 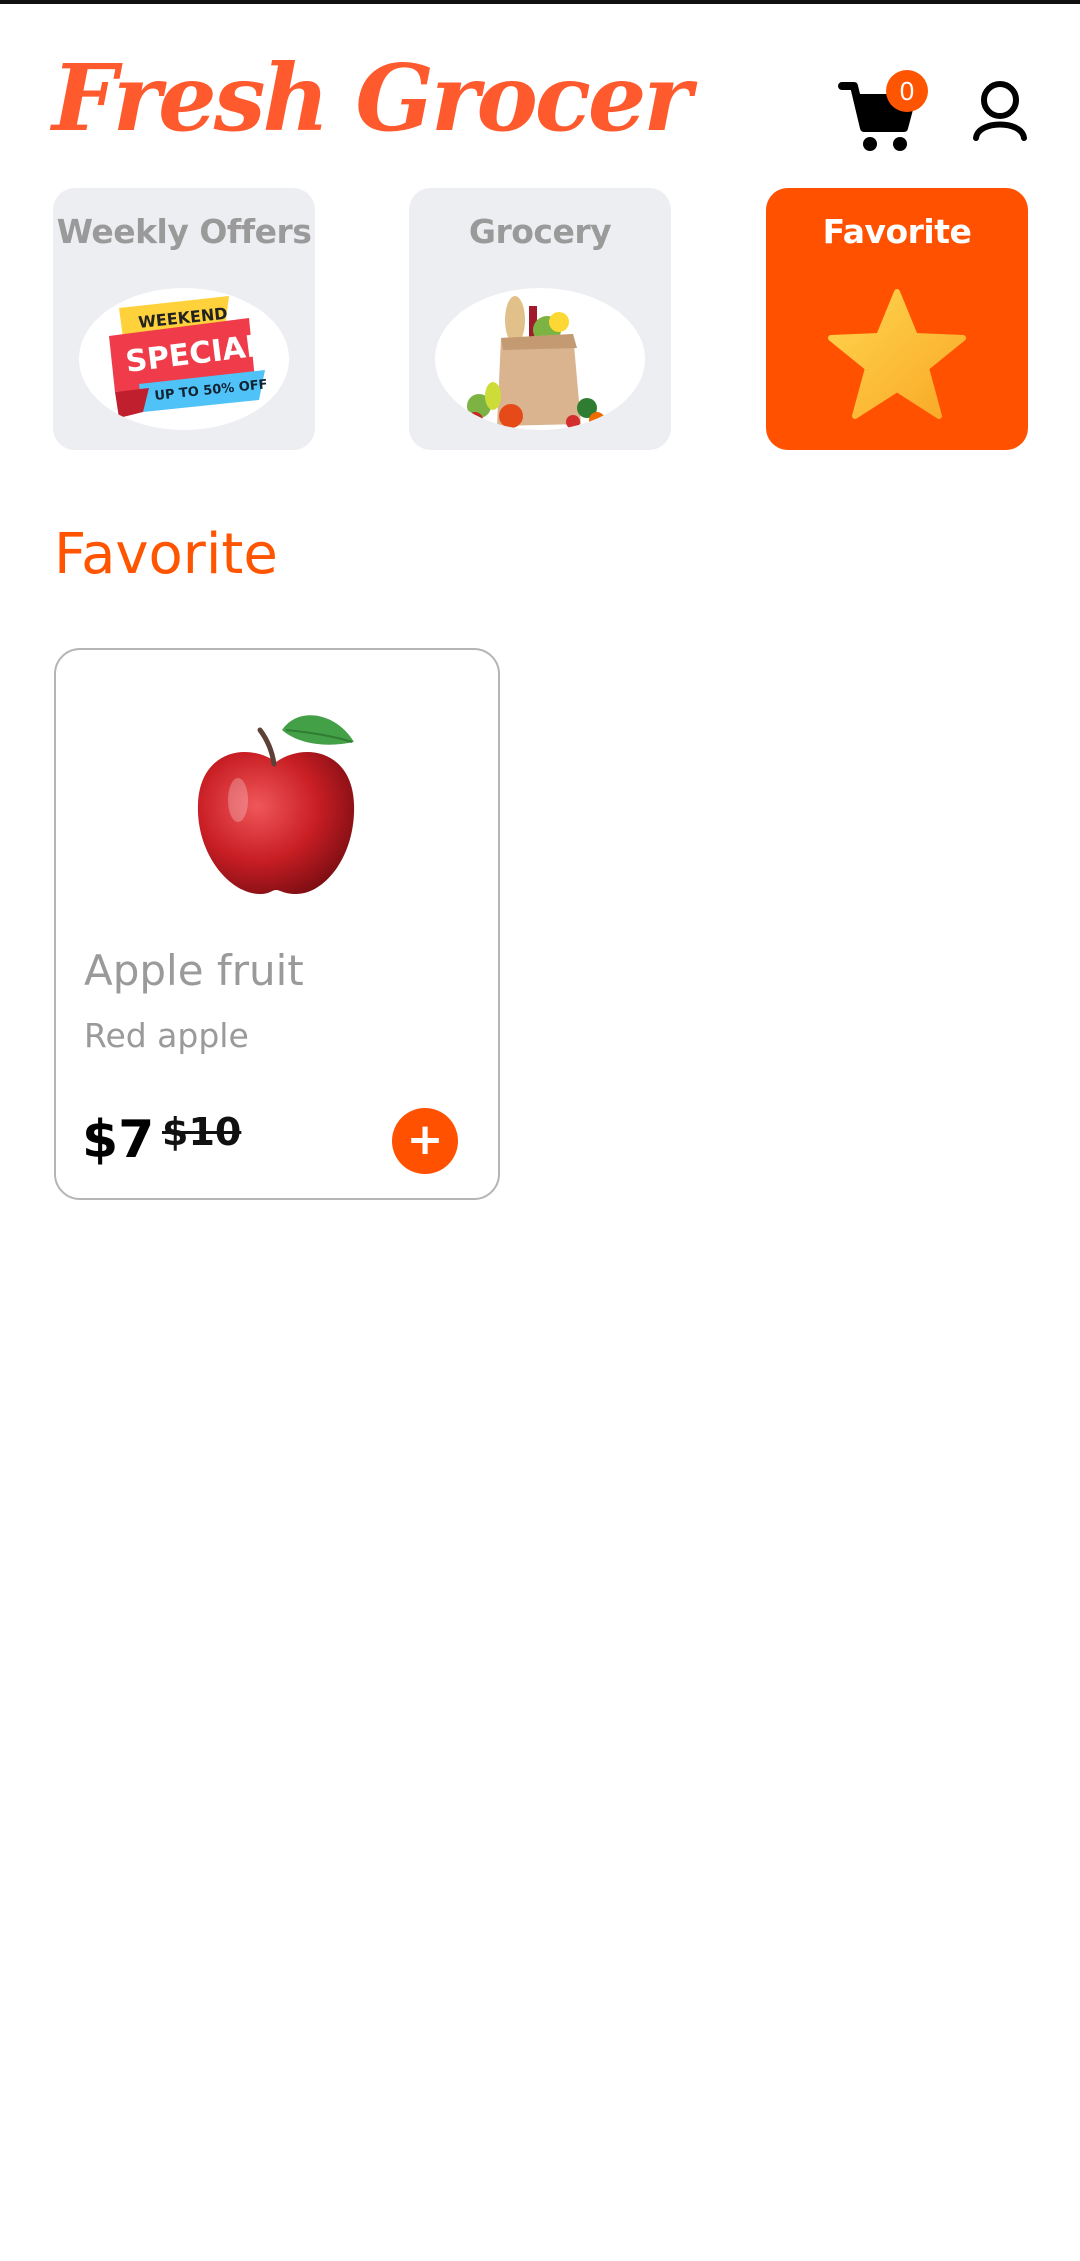 I want to click on app-header: Fresh Grocer 0, so click(x=540, y=94).